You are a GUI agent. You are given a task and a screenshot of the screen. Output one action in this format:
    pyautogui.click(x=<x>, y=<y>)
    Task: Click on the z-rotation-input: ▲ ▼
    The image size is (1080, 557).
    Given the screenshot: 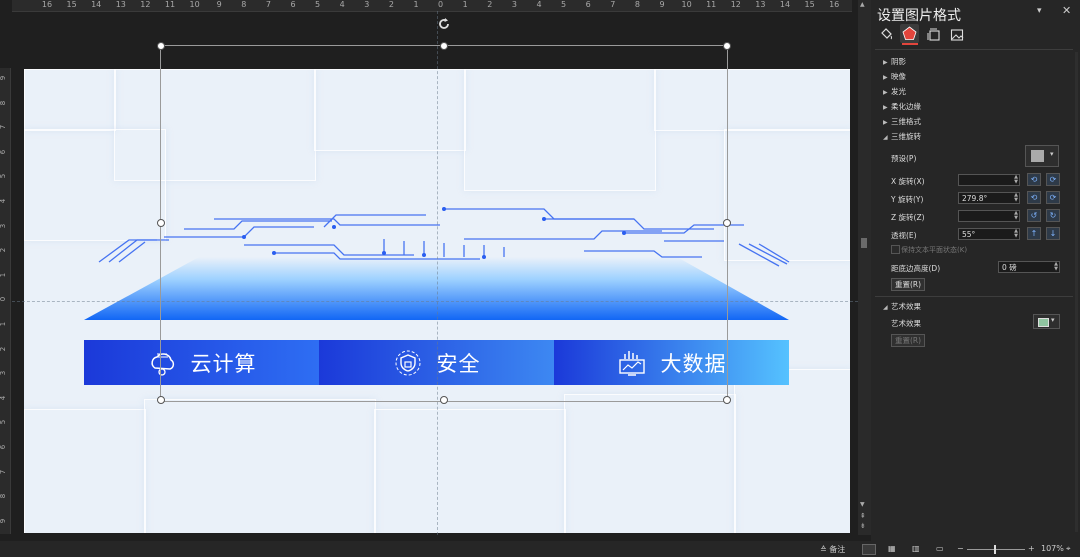 What is the action you would take?
    pyautogui.click(x=989, y=216)
    